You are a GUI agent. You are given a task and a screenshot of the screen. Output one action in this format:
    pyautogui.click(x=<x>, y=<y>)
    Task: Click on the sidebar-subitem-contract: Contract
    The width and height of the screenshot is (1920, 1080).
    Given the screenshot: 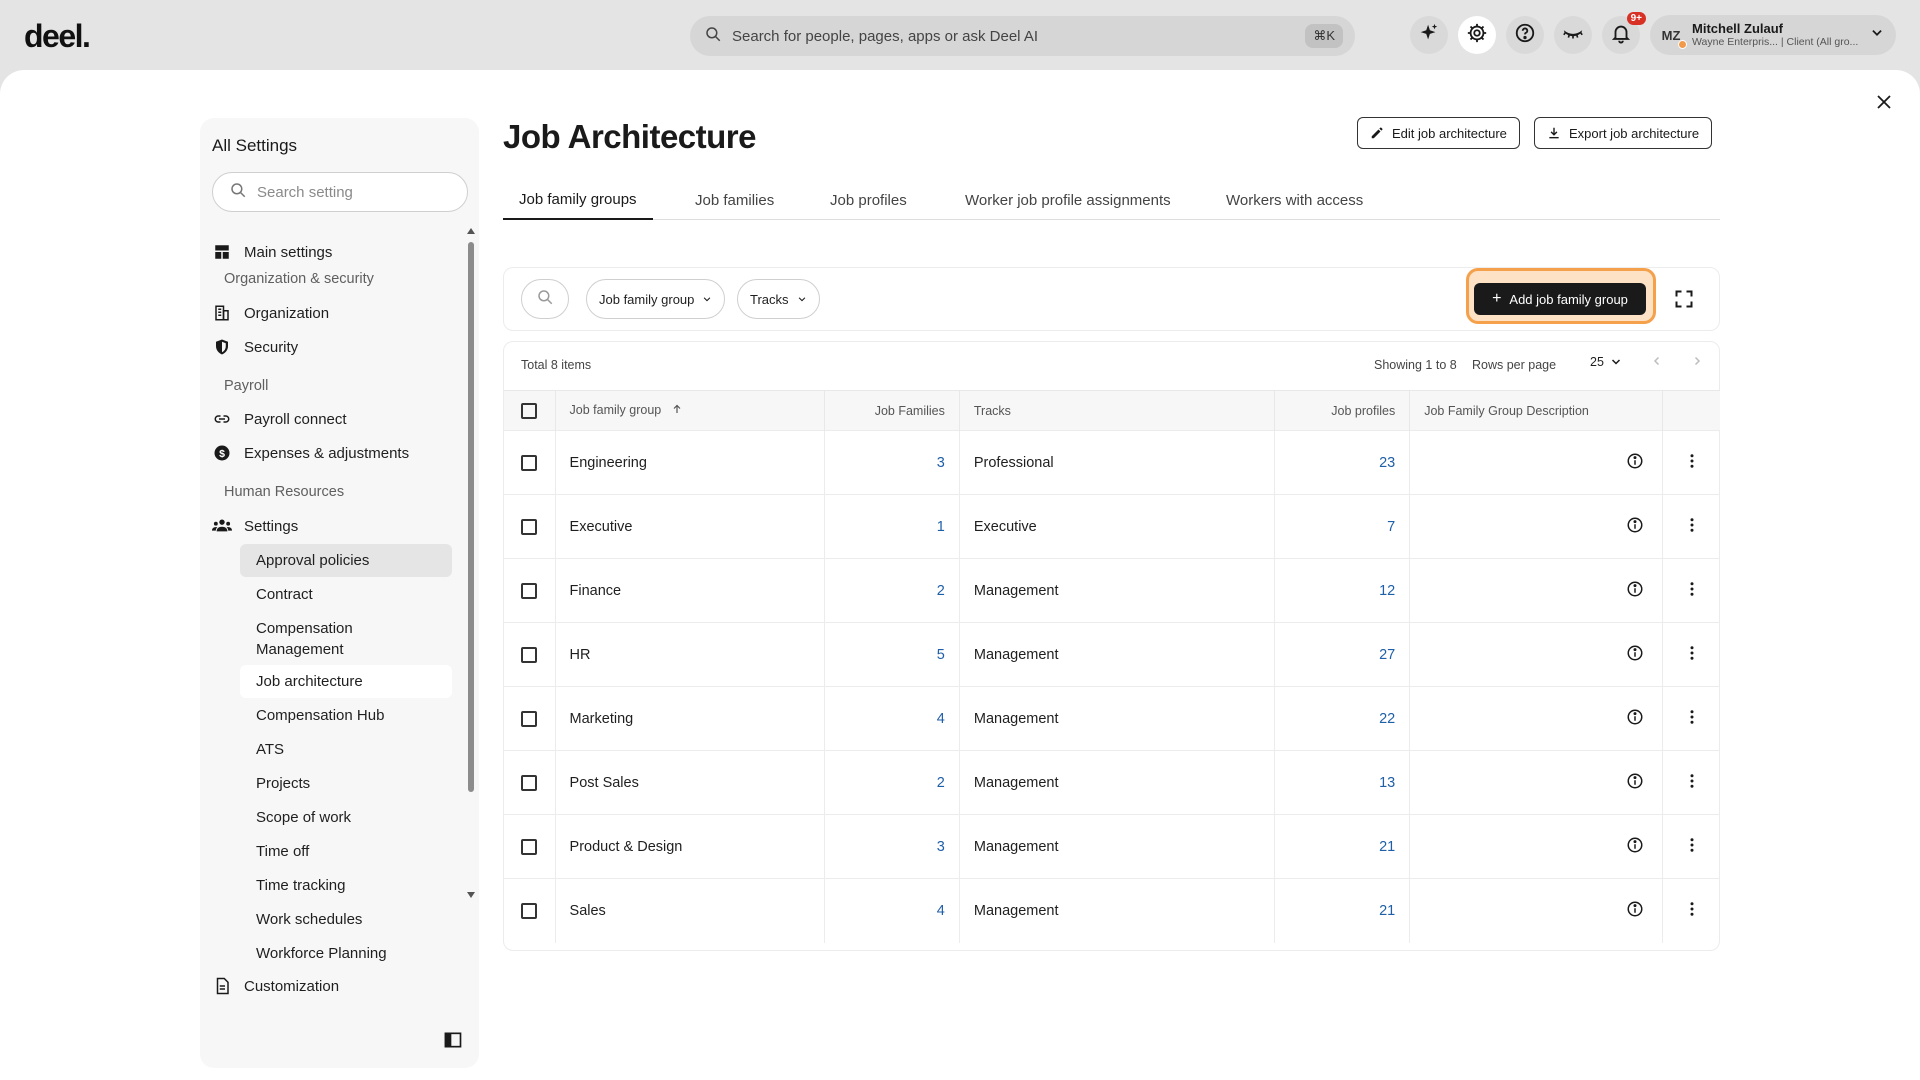 What is the action you would take?
    pyautogui.click(x=346, y=594)
    